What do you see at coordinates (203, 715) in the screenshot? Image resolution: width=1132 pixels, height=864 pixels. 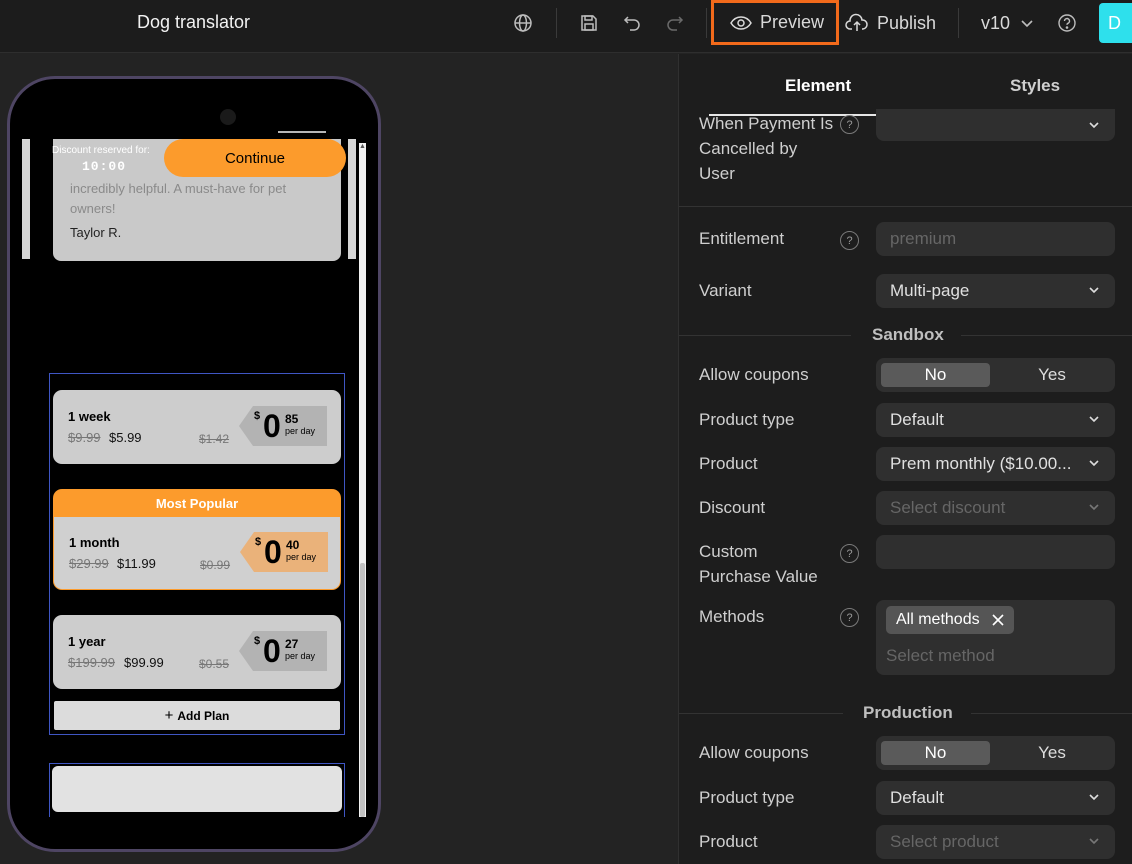 I see `add-plan-label: Add Plan` at bounding box center [203, 715].